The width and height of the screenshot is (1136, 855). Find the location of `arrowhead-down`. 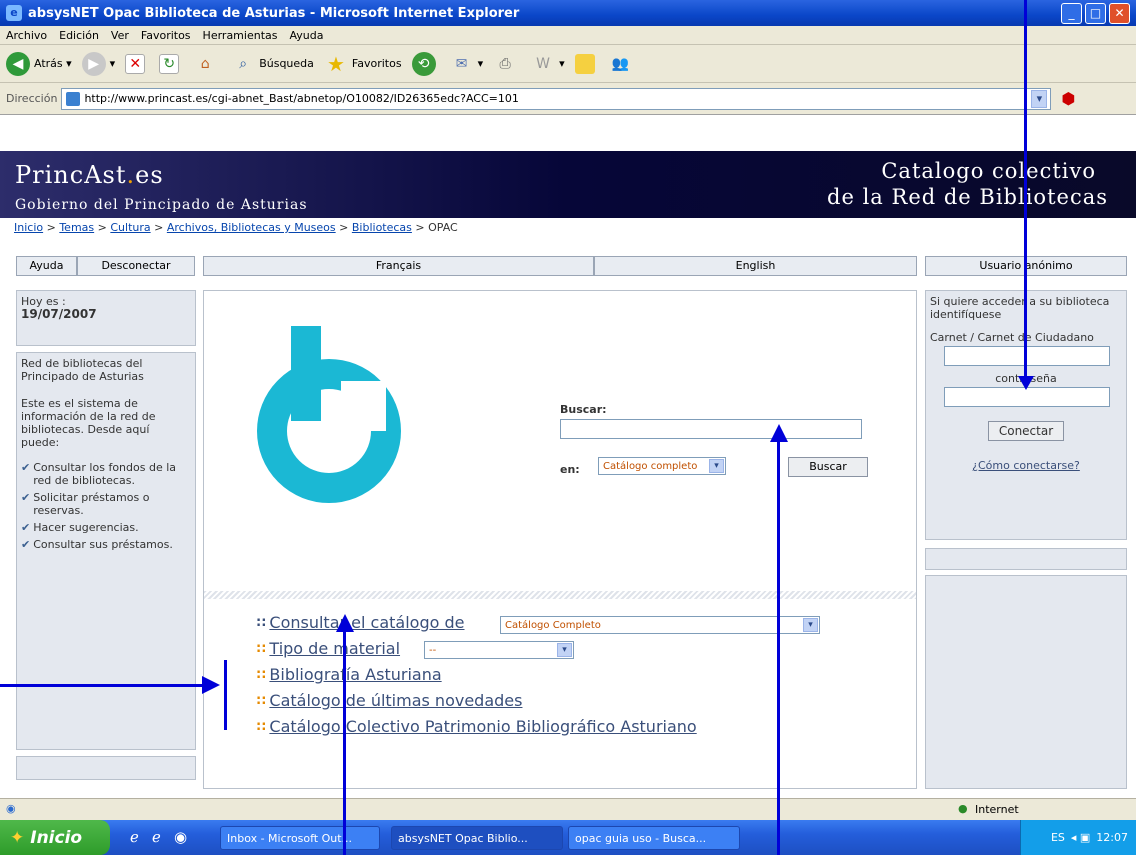

arrowhead-down is located at coordinates (1026, 383).